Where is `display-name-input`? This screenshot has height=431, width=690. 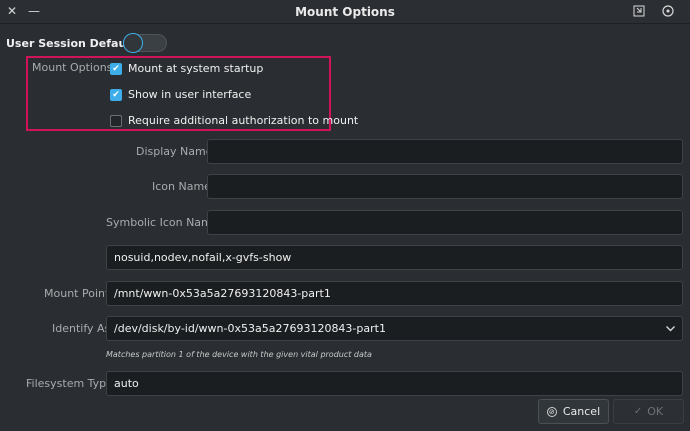
display-name-input is located at coordinates (445, 151).